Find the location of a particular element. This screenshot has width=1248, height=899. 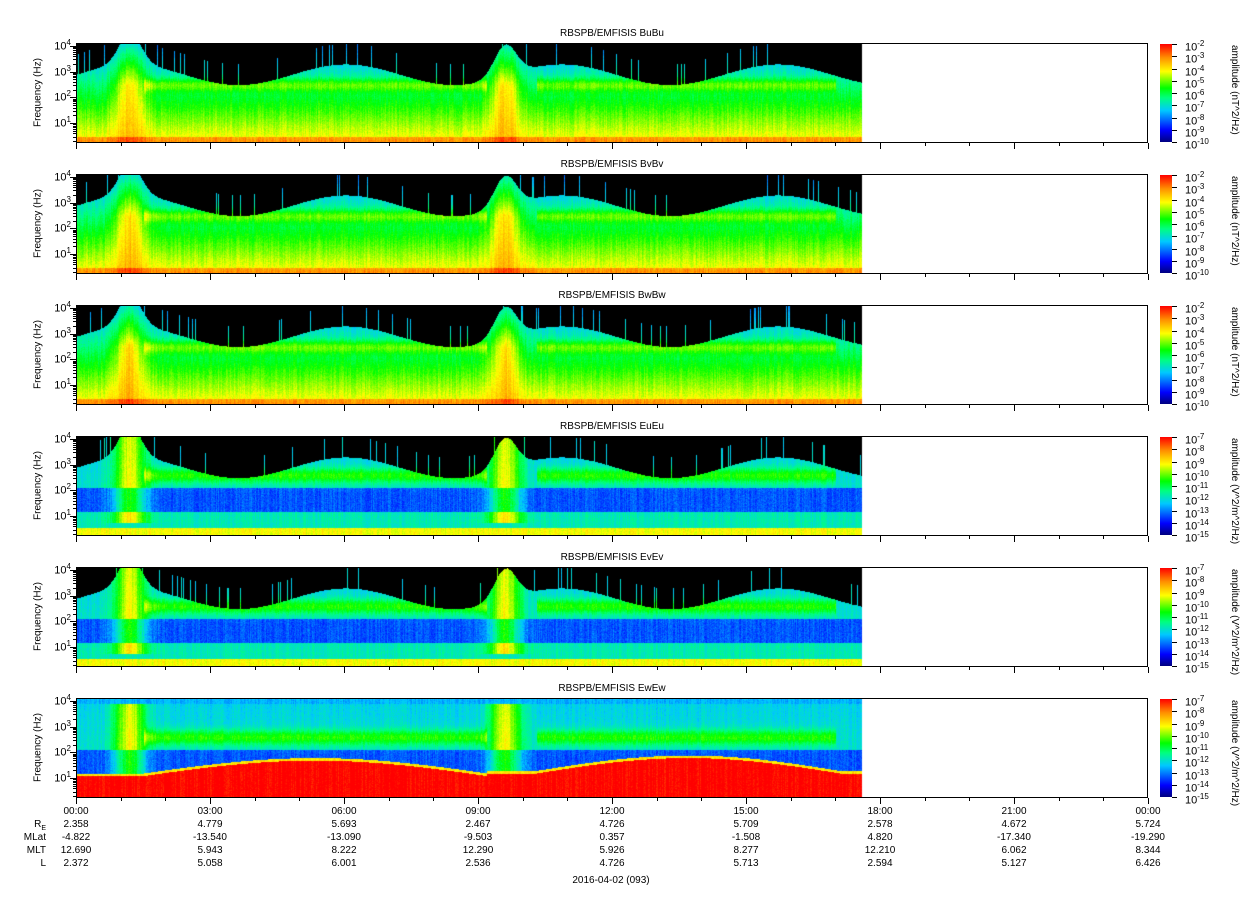

ephemeris-value-mlat: -19.290 is located at coordinates (1148, 837).